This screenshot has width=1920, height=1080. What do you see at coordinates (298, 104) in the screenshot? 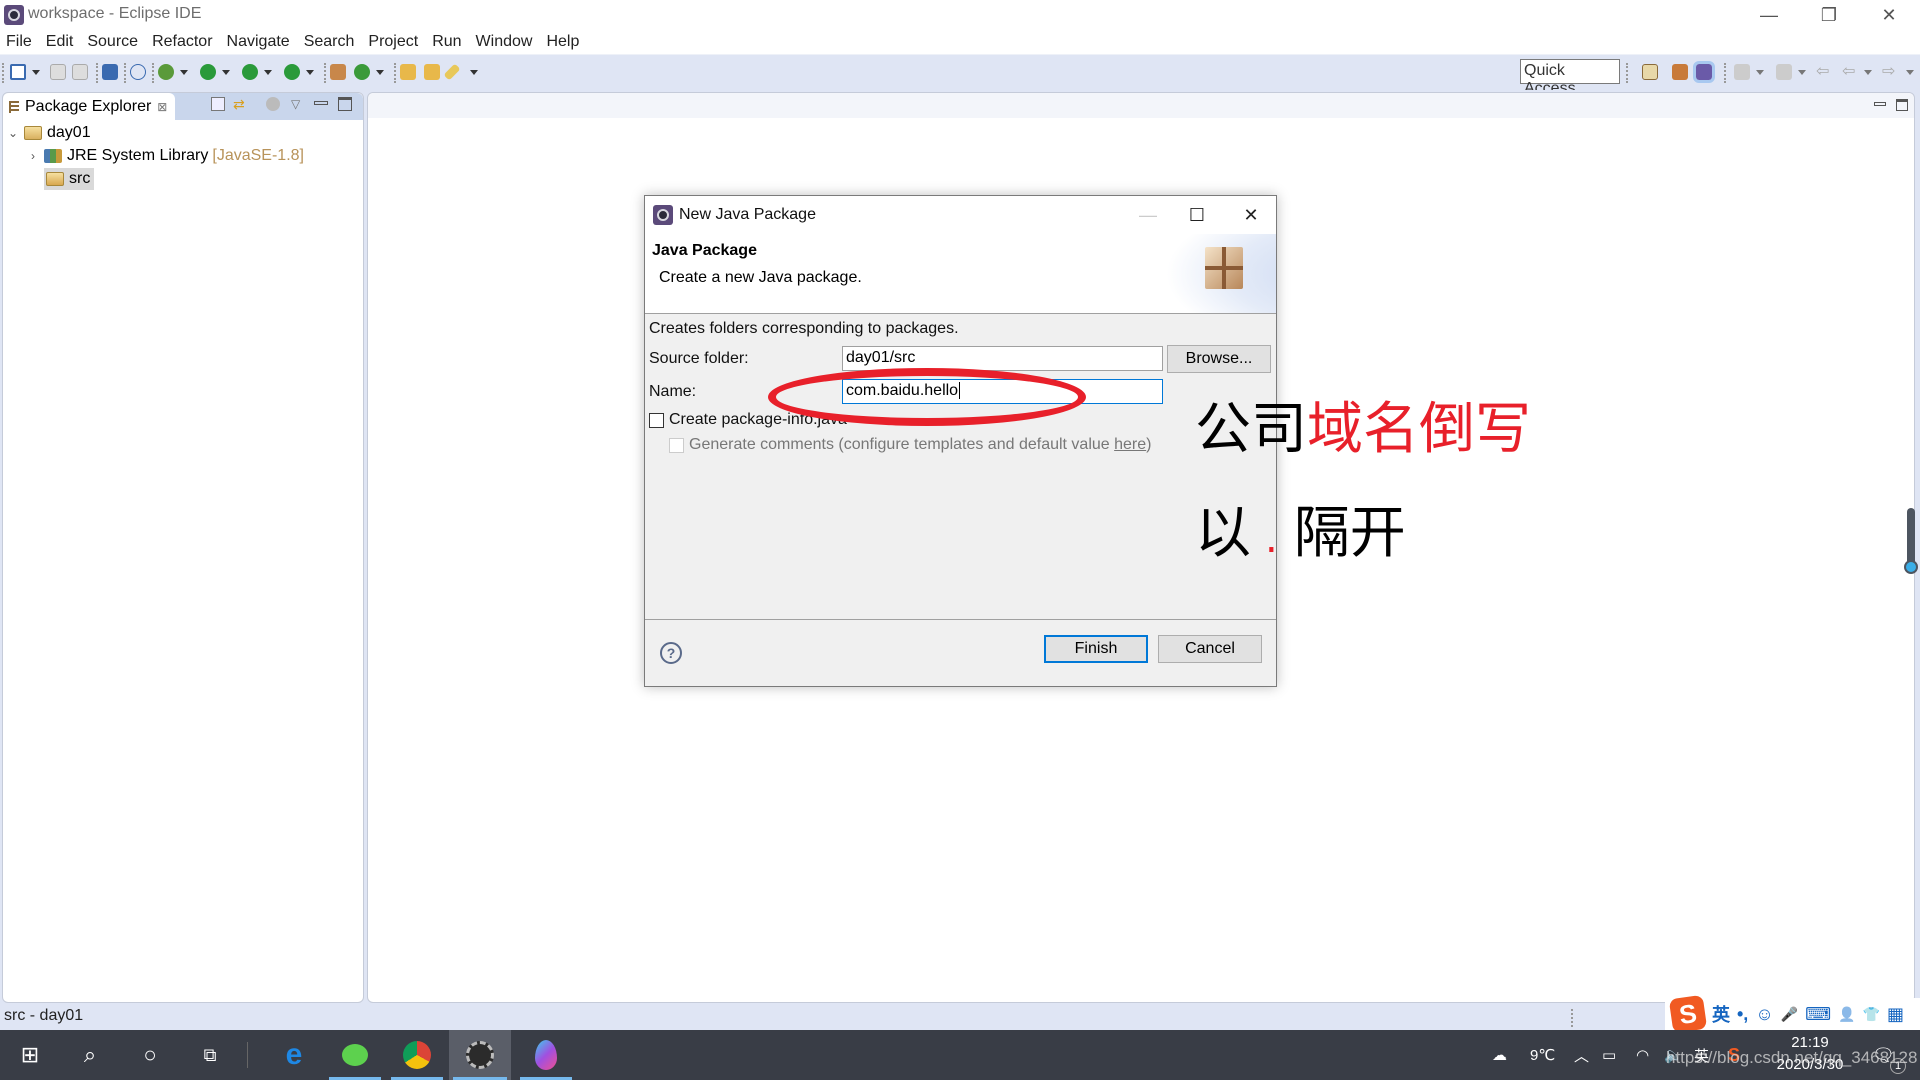
I see `view-menu-icon: ▽` at bounding box center [298, 104].